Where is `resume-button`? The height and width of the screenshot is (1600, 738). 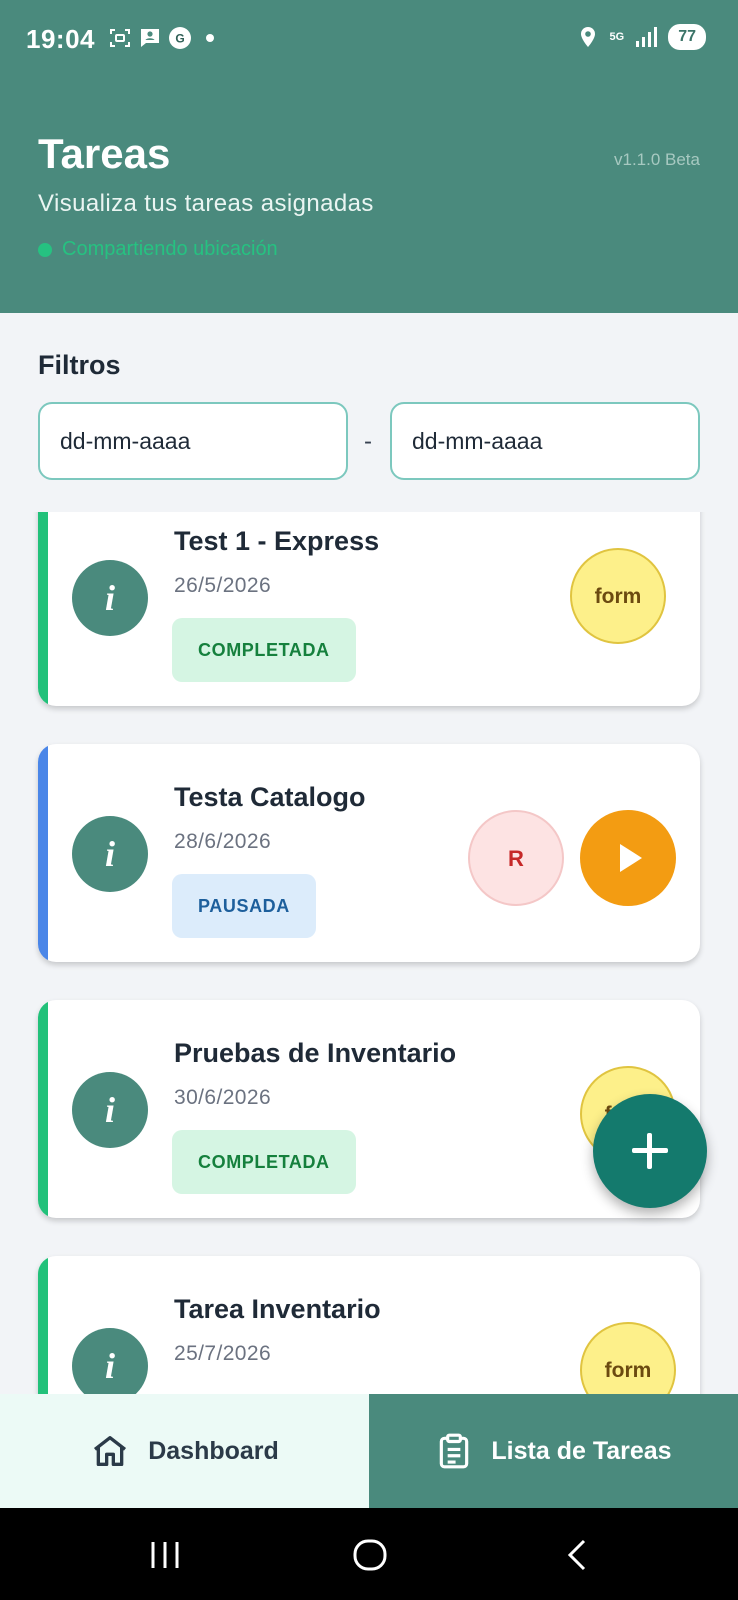 resume-button is located at coordinates (628, 858).